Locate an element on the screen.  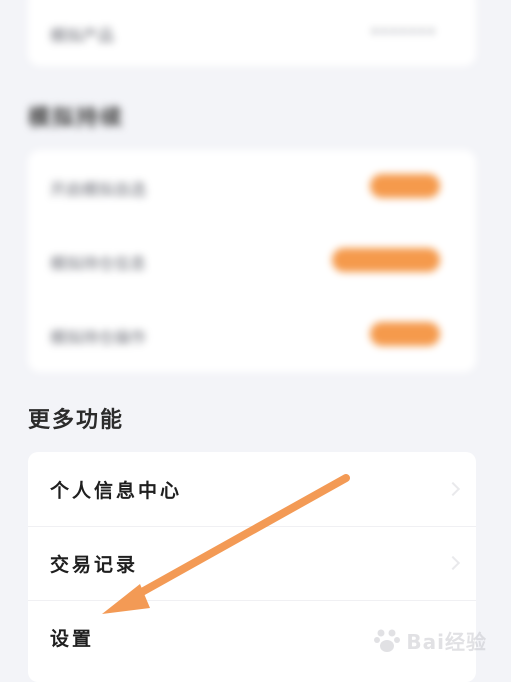
baidu-watermark: Bai经验 is located at coordinates (429, 640).